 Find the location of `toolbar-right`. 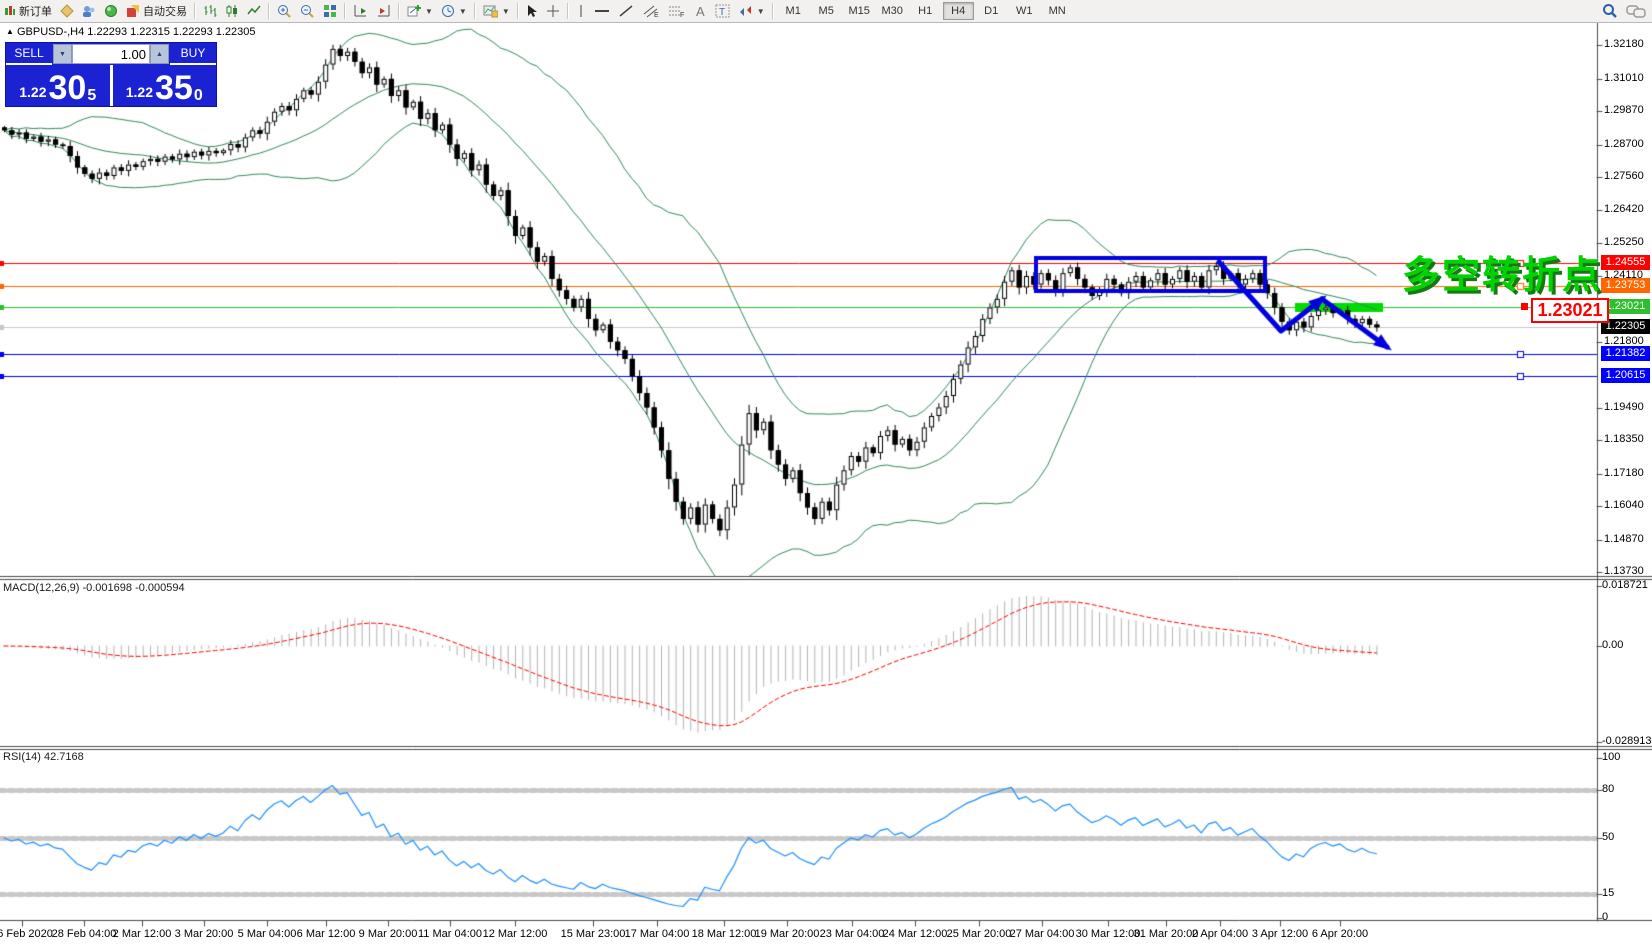

toolbar-right is located at coordinates (1627, 11).